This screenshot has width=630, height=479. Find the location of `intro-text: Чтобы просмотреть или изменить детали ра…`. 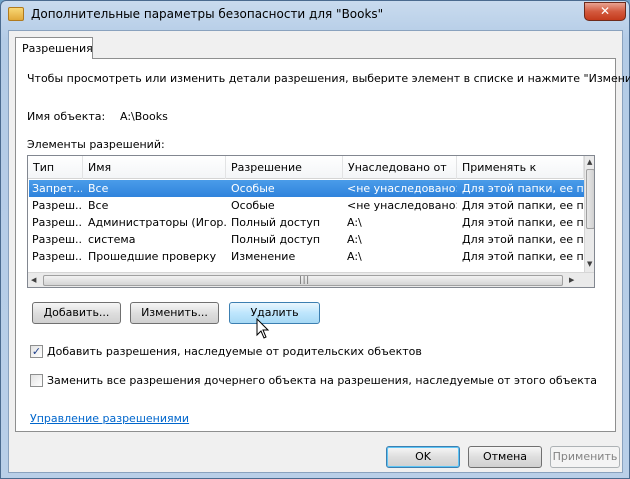

intro-text: Чтобы просмотреть или изменить детали ра… is located at coordinates (328, 78).